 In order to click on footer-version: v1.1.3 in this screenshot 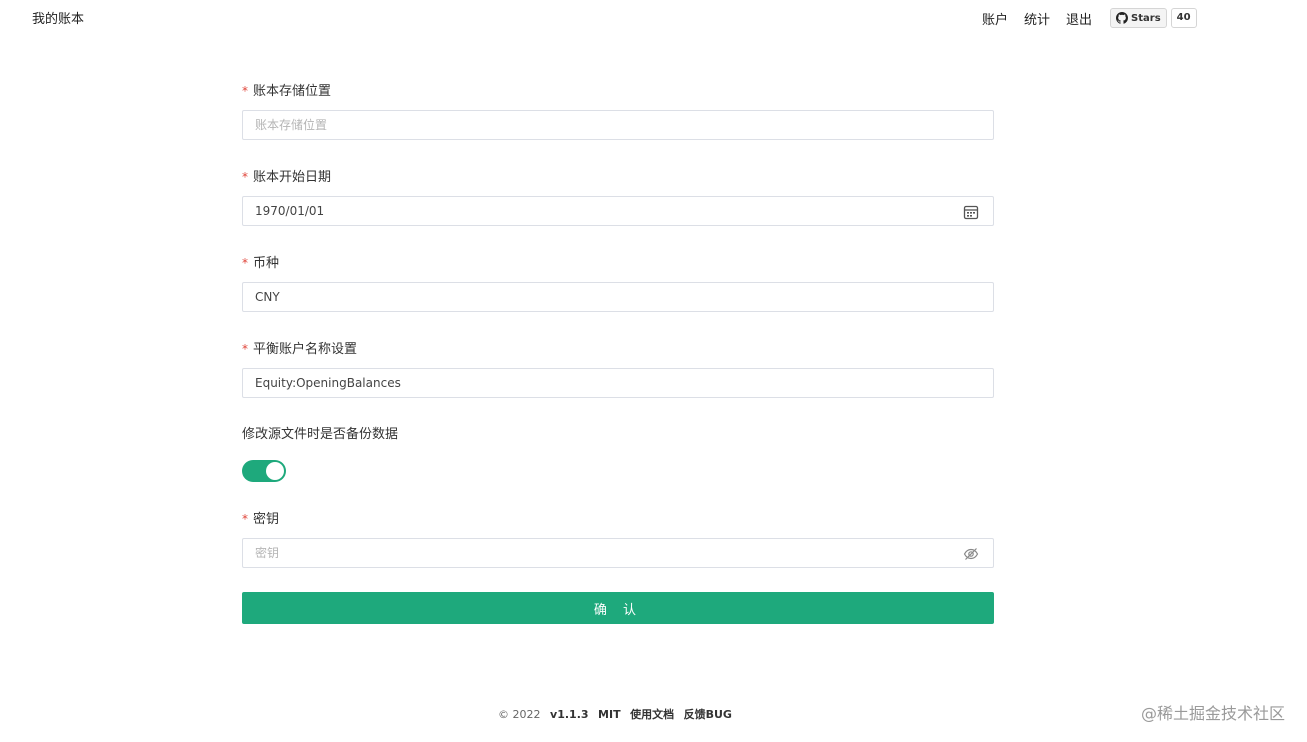, I will do `click(569, 714)`.